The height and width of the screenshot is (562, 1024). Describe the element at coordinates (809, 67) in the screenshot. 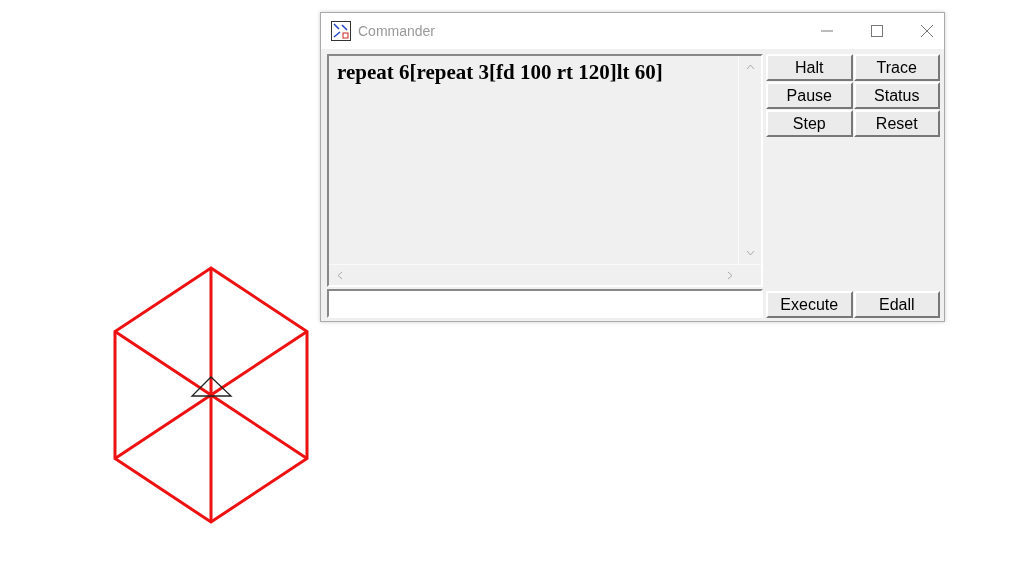

I see `command-button: Halt` at that location.